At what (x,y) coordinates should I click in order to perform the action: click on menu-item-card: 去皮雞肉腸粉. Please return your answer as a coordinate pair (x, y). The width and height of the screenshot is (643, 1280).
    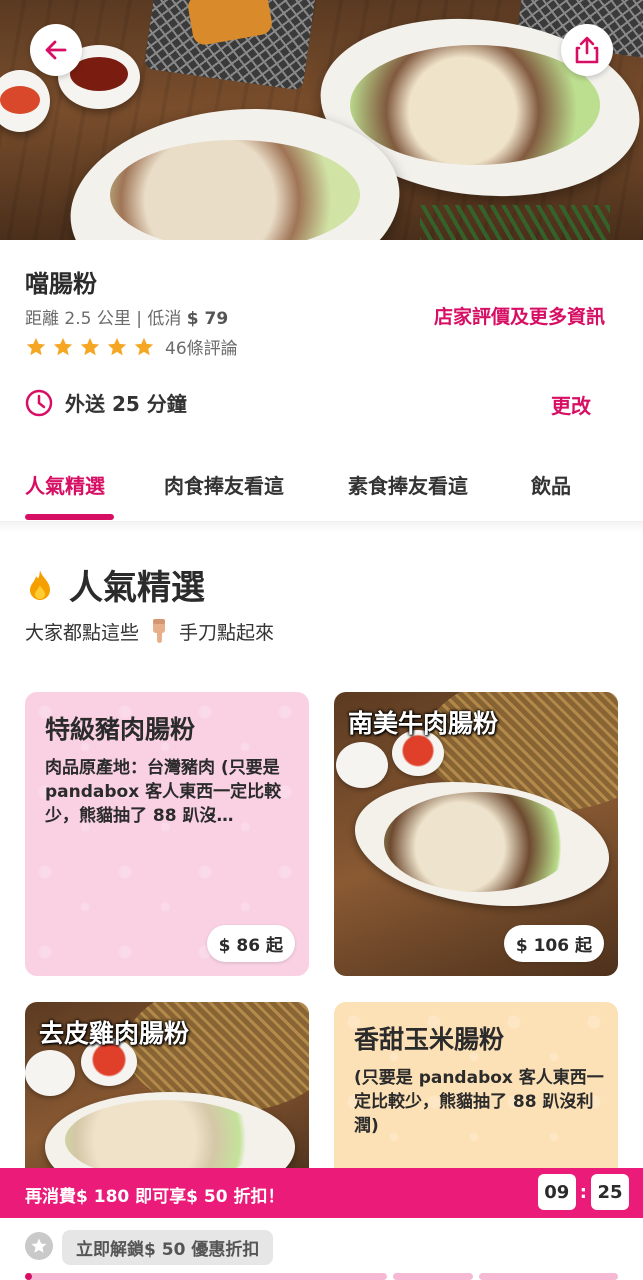
    Looking at the image, I should click on (167, 1092).